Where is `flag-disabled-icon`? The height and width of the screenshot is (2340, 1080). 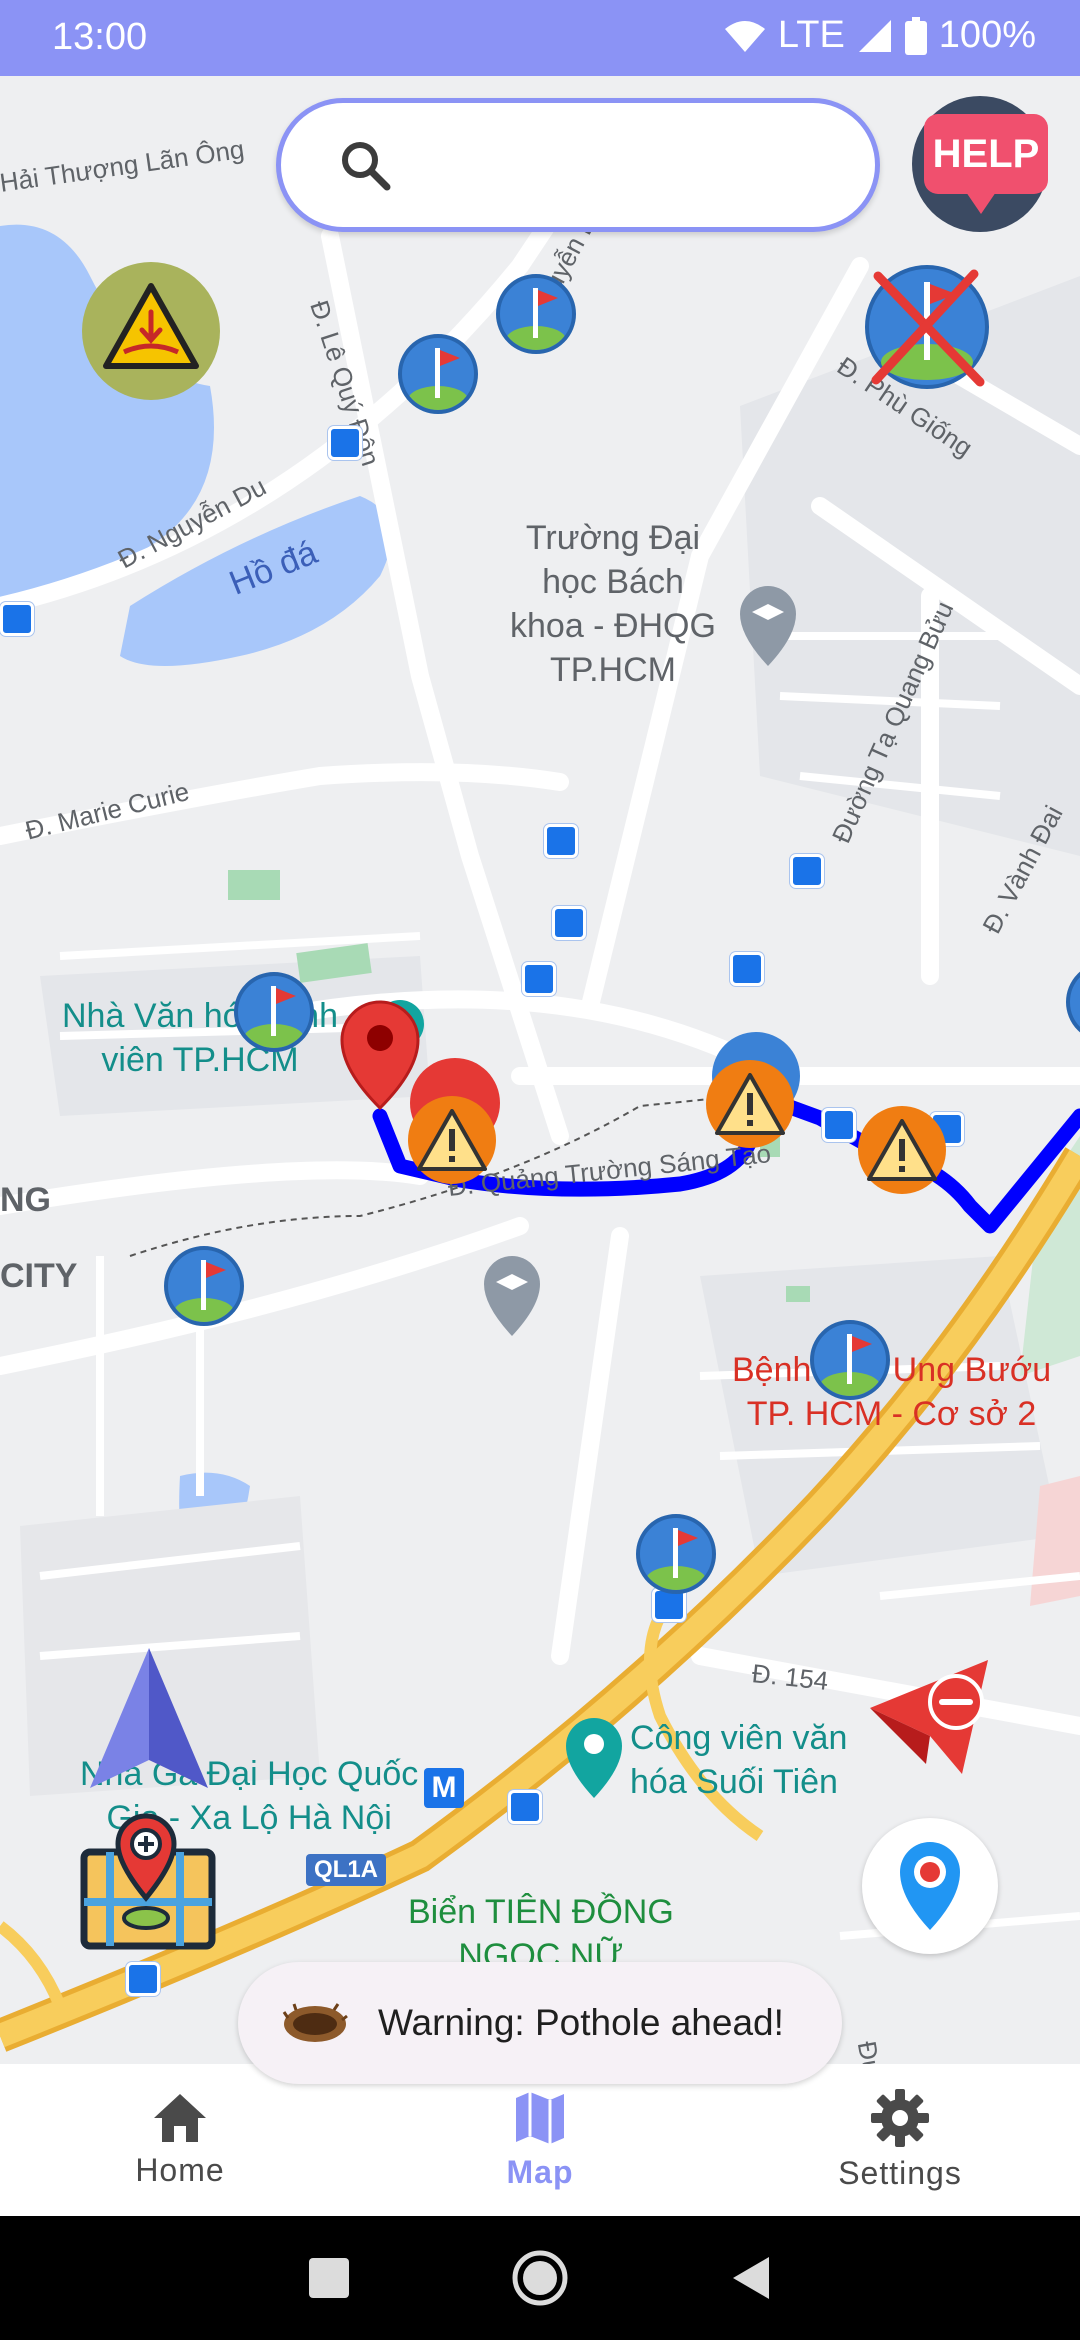 flag-disabled-icon is located at coordinates (927, 327).